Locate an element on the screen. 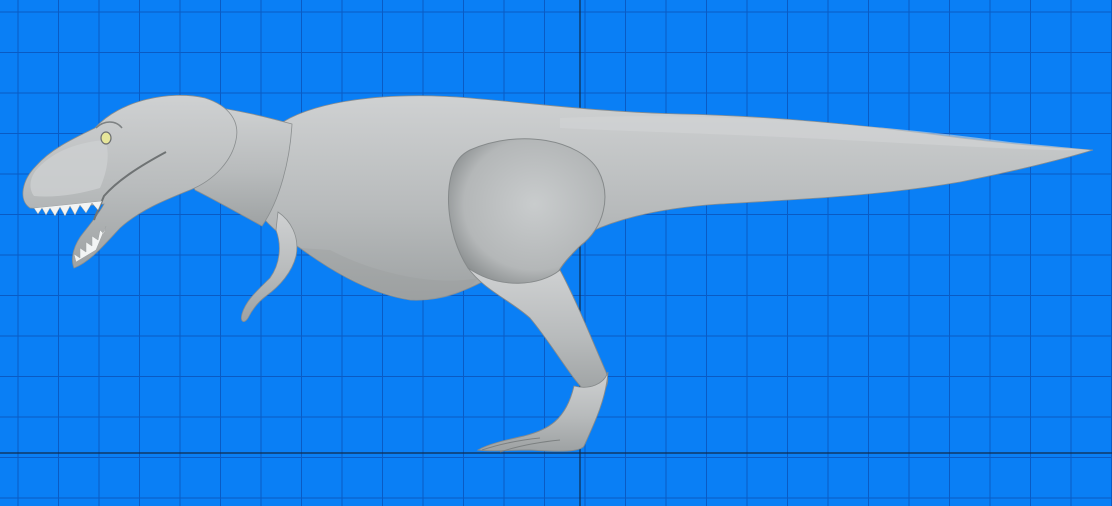 The width and height of the screenshot is (1112, 506). model-arm is located at coordinates (269, 266).